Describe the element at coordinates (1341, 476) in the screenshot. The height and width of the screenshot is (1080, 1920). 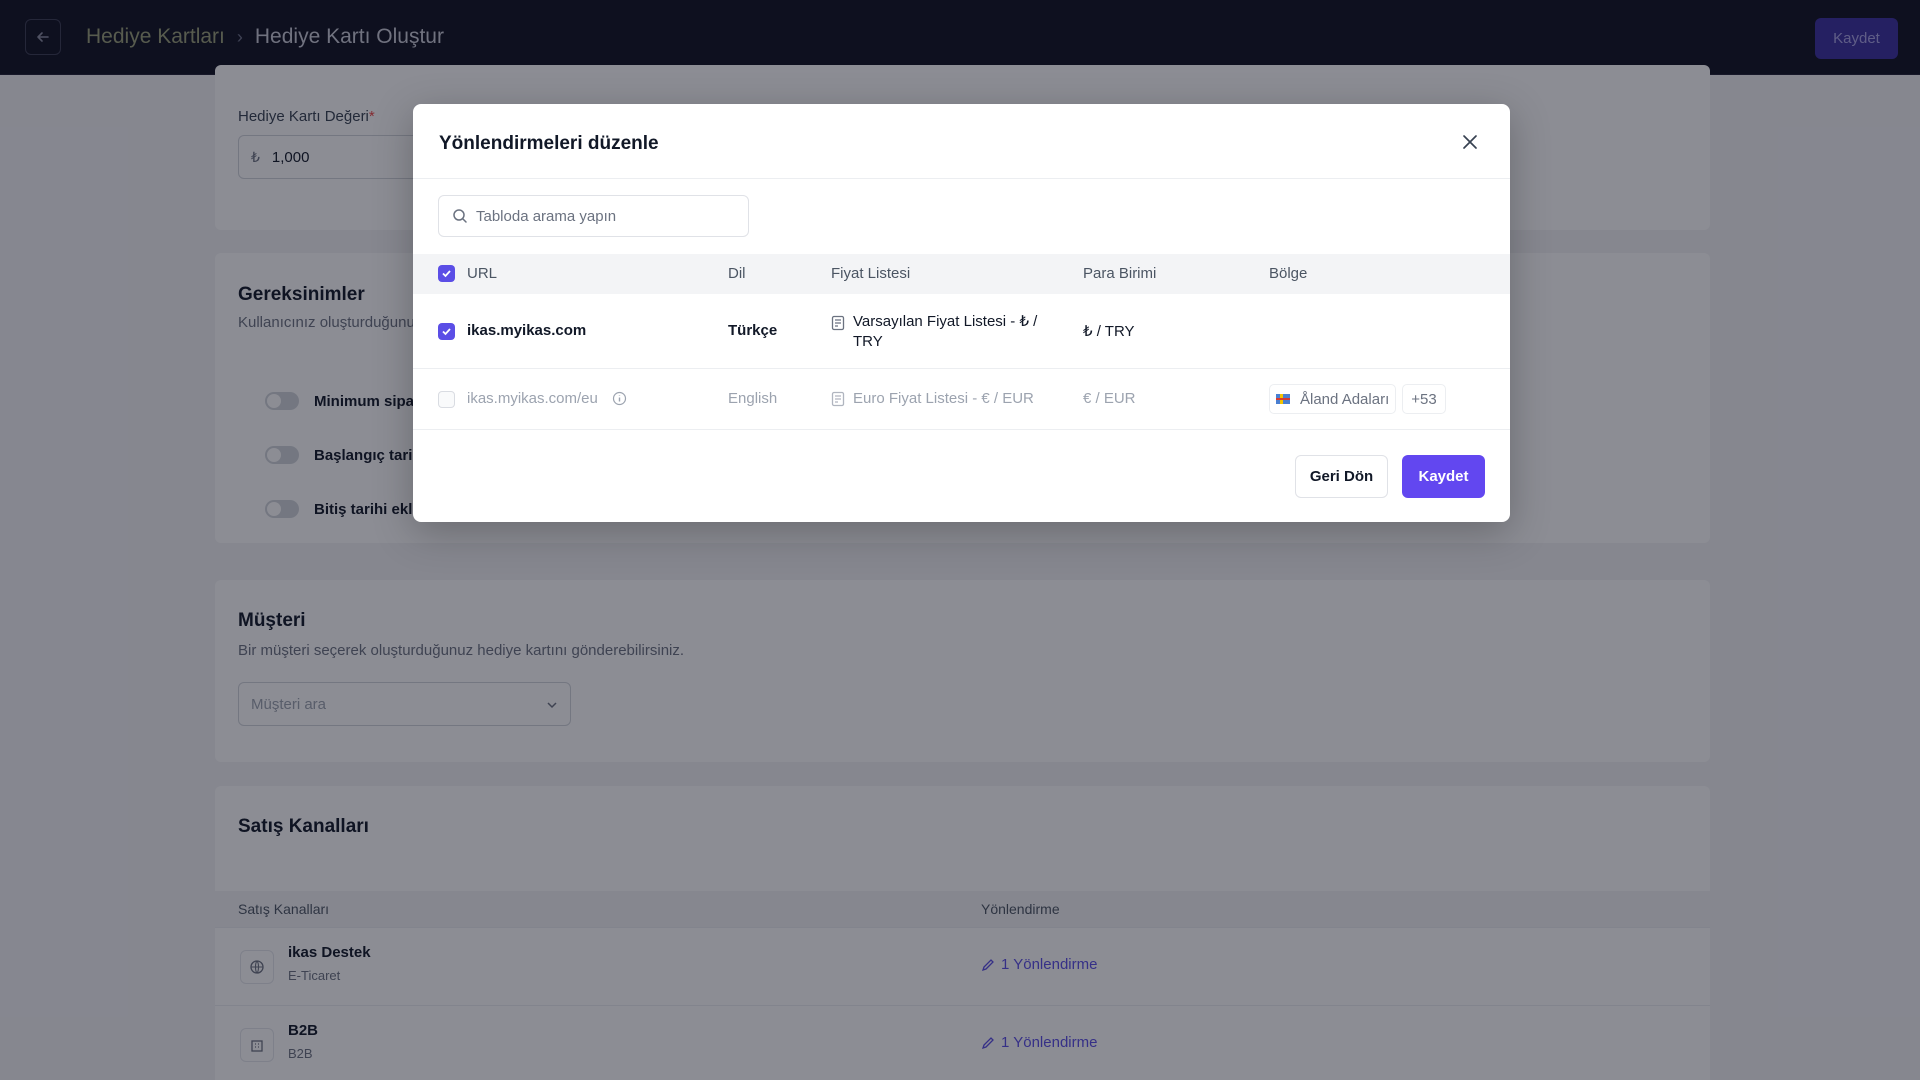
I see `back-button-modal: Geri Dön` at that location.